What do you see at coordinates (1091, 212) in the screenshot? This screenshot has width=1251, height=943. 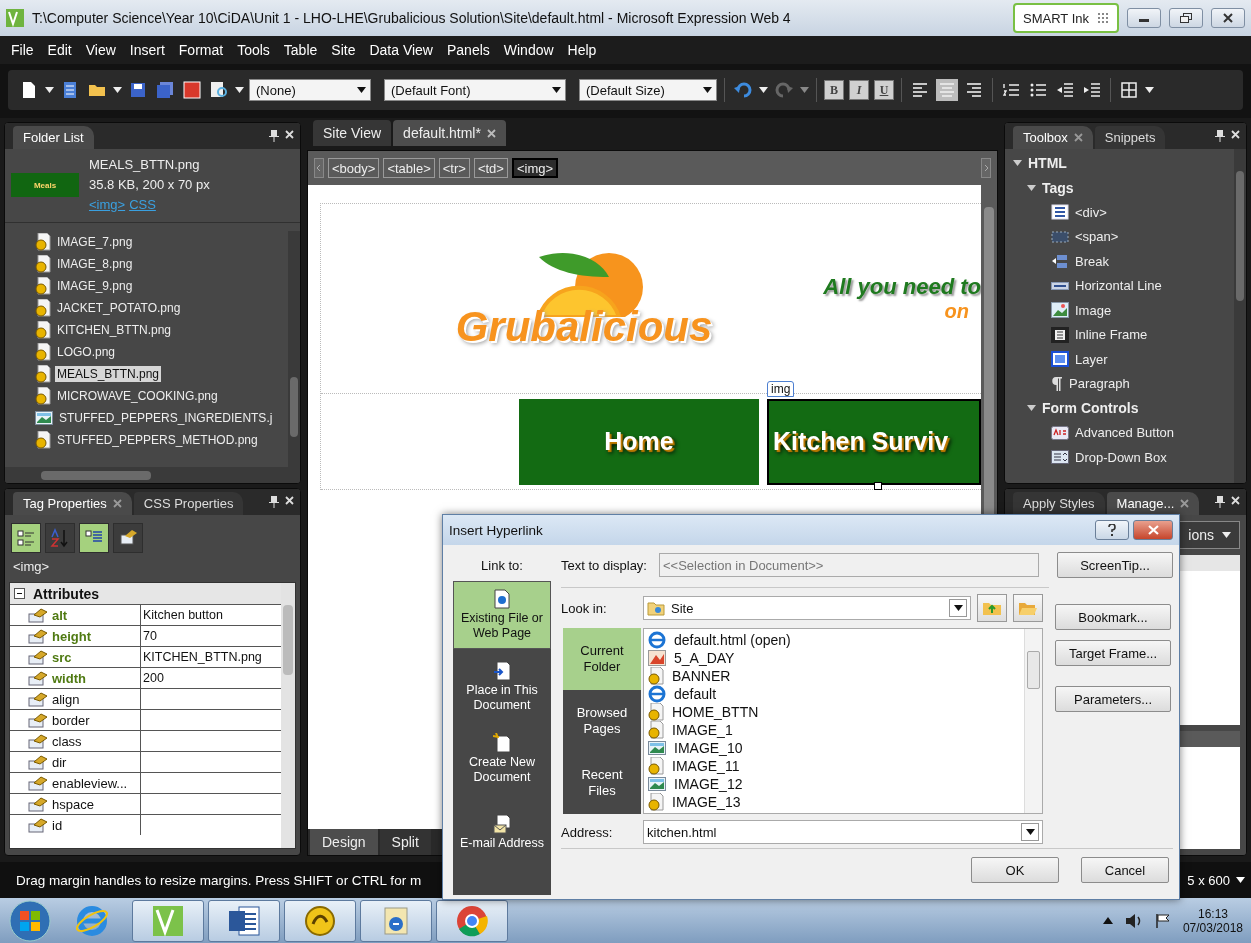 I see `toolbox-item: <div>` at bounding box center [1091, 212].